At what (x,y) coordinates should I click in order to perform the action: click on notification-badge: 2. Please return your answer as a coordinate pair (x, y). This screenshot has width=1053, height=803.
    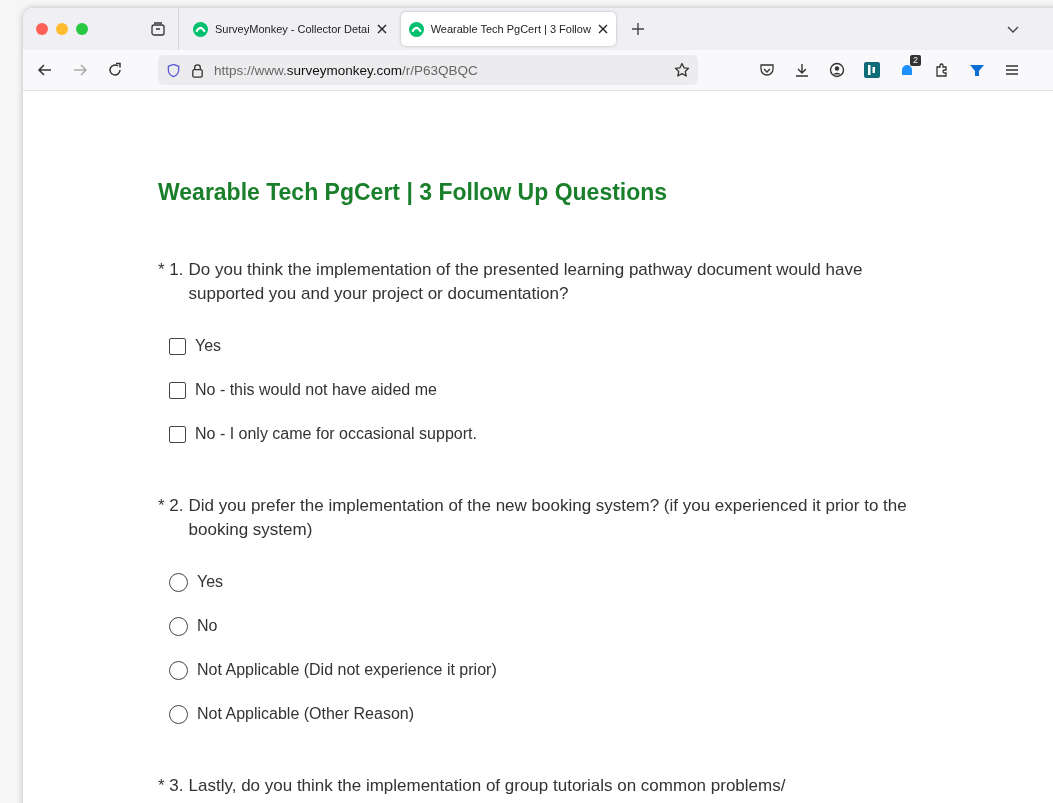
    Looking at the image, I should click on (915, 60).